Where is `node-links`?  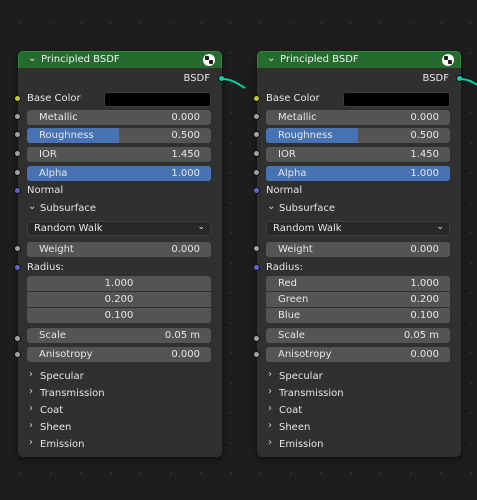 node-links is located at coordinates (349, 83).